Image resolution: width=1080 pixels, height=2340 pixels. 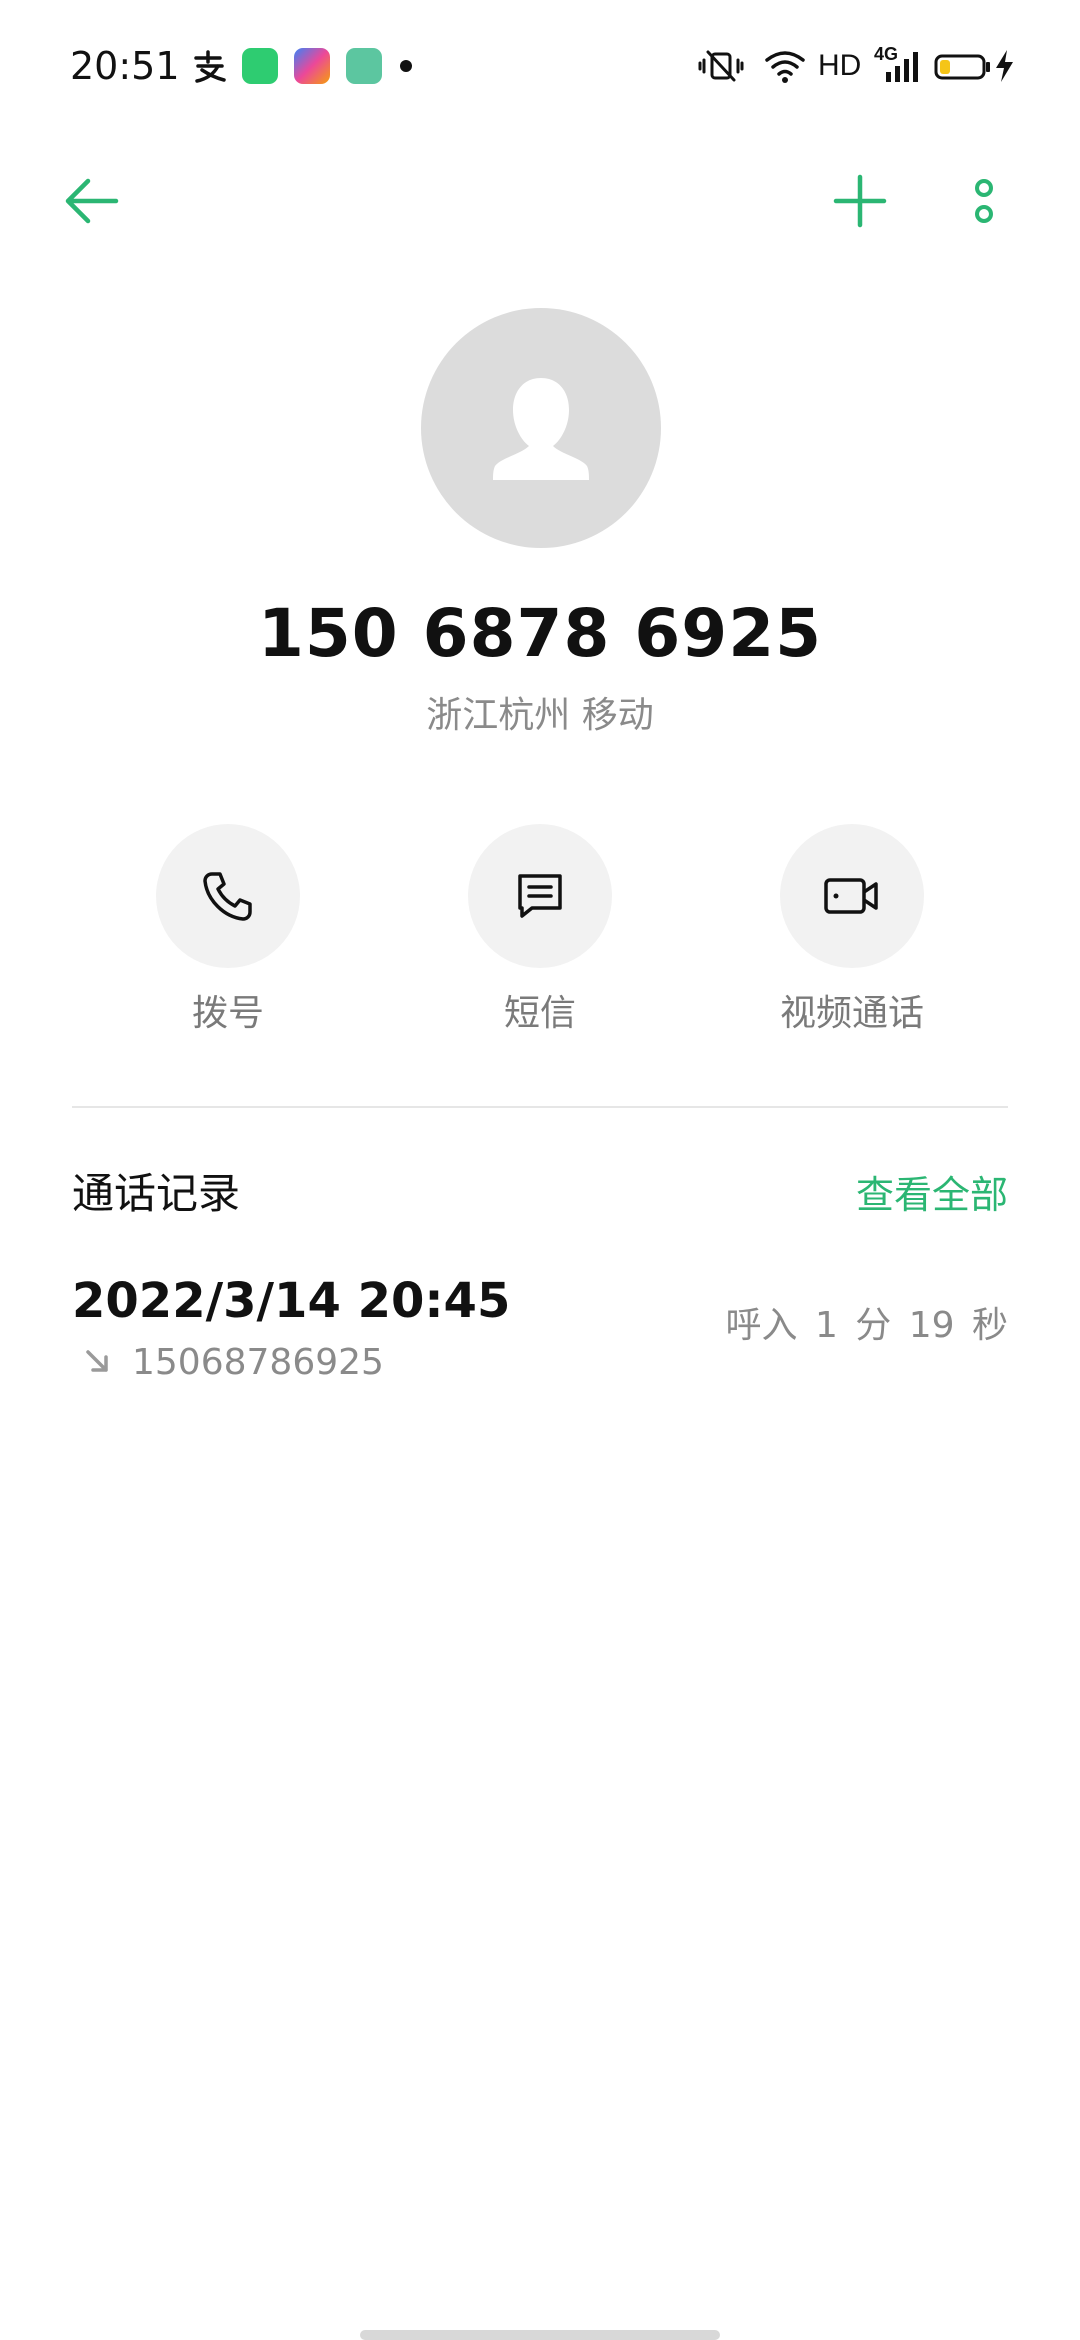 I want to click on record-meta: 呼入 1 分 19 秒, so click(x=866, y=1326).